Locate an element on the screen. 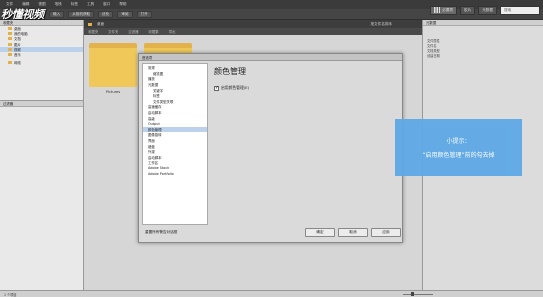 The image size is (543, 297). refine-button: 优化 is located at coordinates (106, 14).